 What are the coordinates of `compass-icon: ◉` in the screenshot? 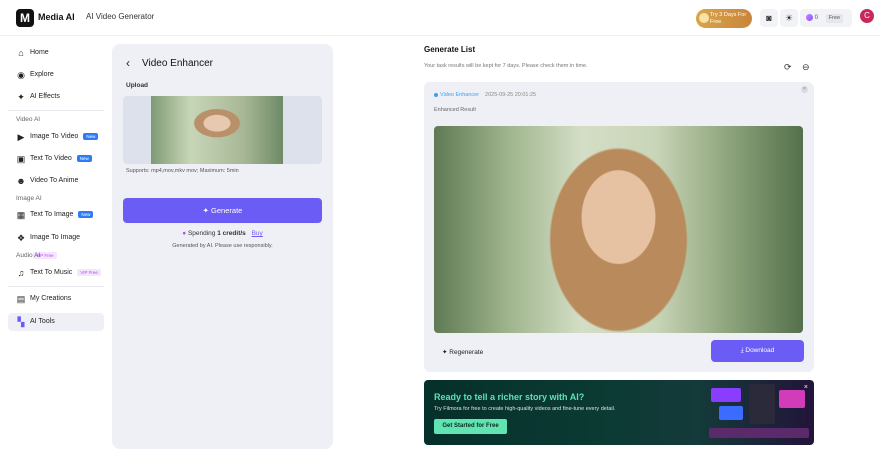 It's located at (21, 75).